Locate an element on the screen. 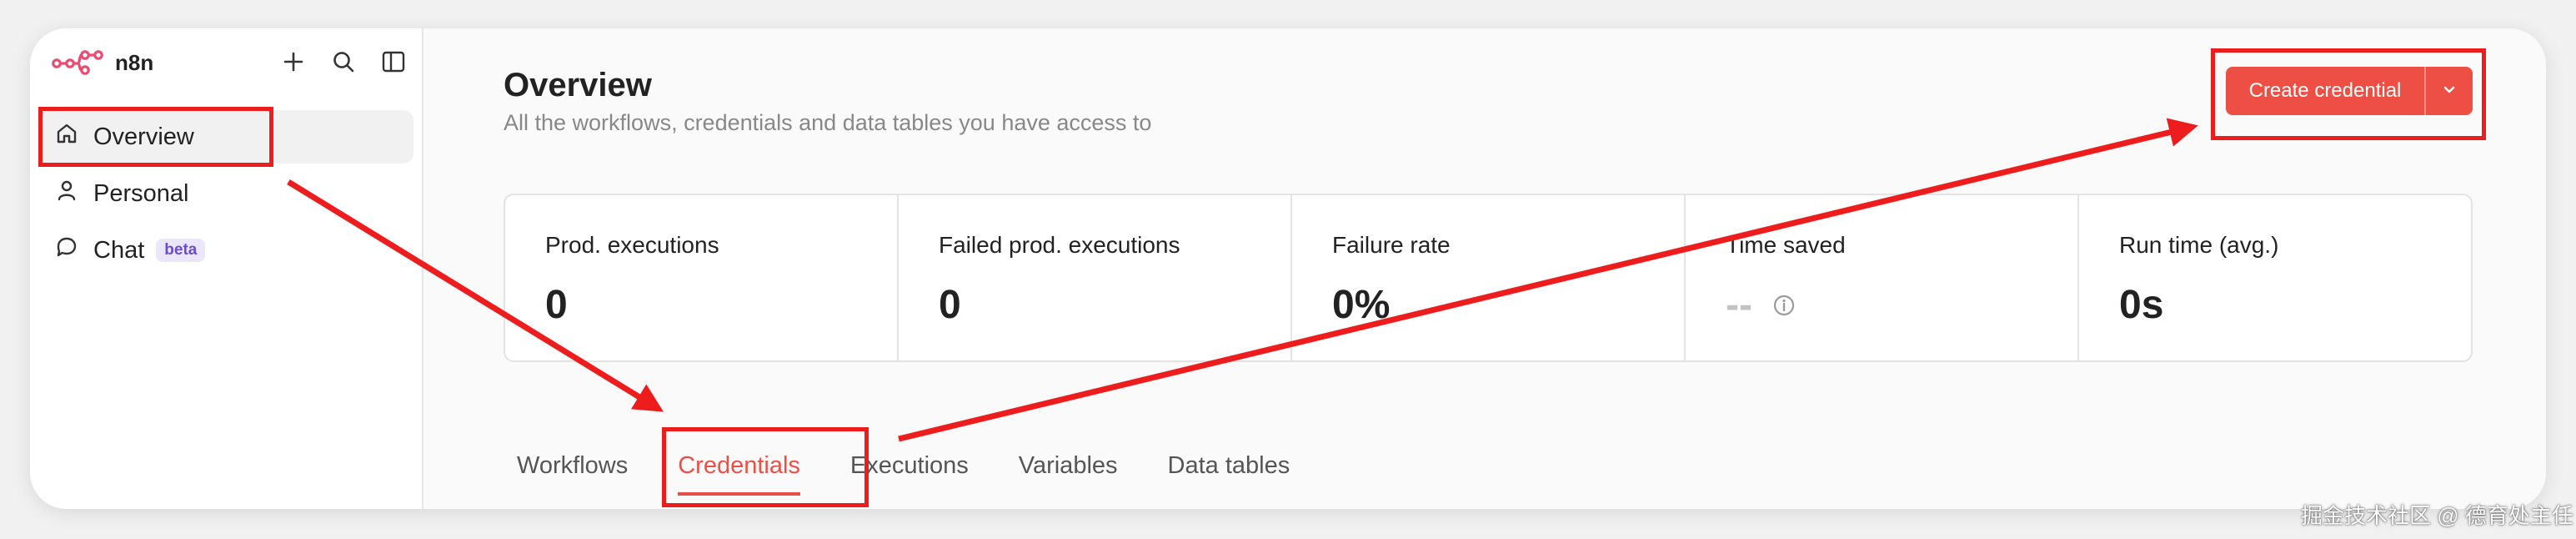  page-title: Overview is located at coordinates (578, 85).